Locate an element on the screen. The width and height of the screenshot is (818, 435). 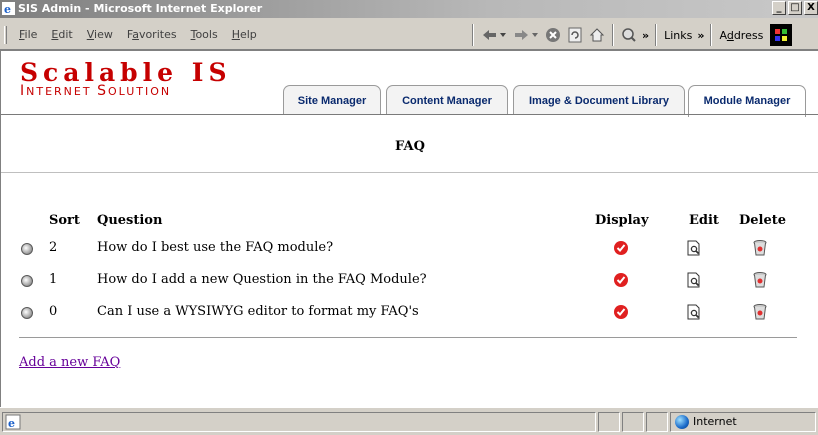
address-bar-label: Address is located at coordinates (741, 35).